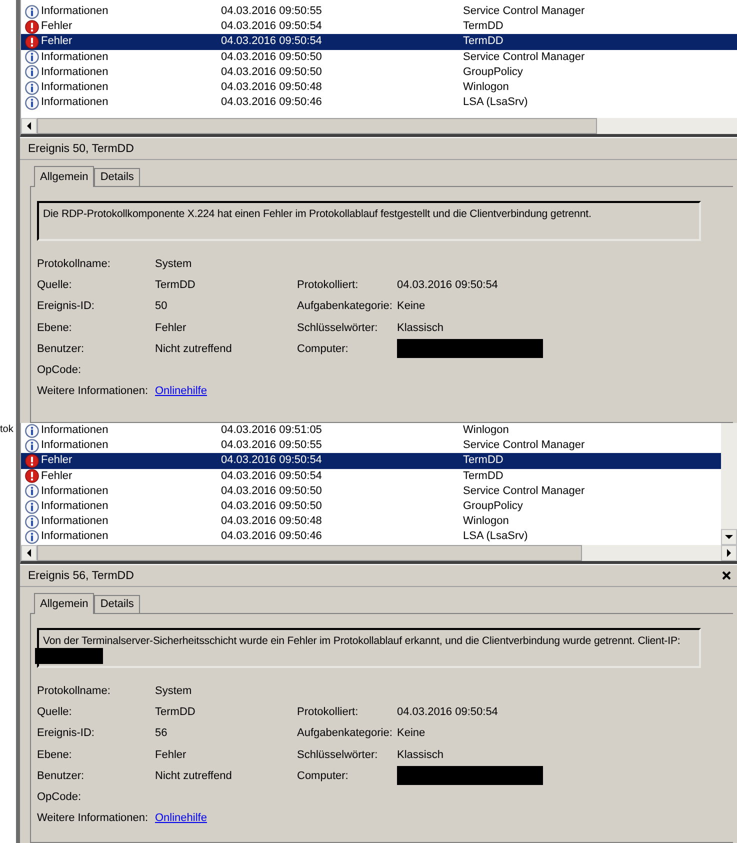 This screenshot has height=843, width=737. I want to click on vertical-scrollbar, so click(729, 484).